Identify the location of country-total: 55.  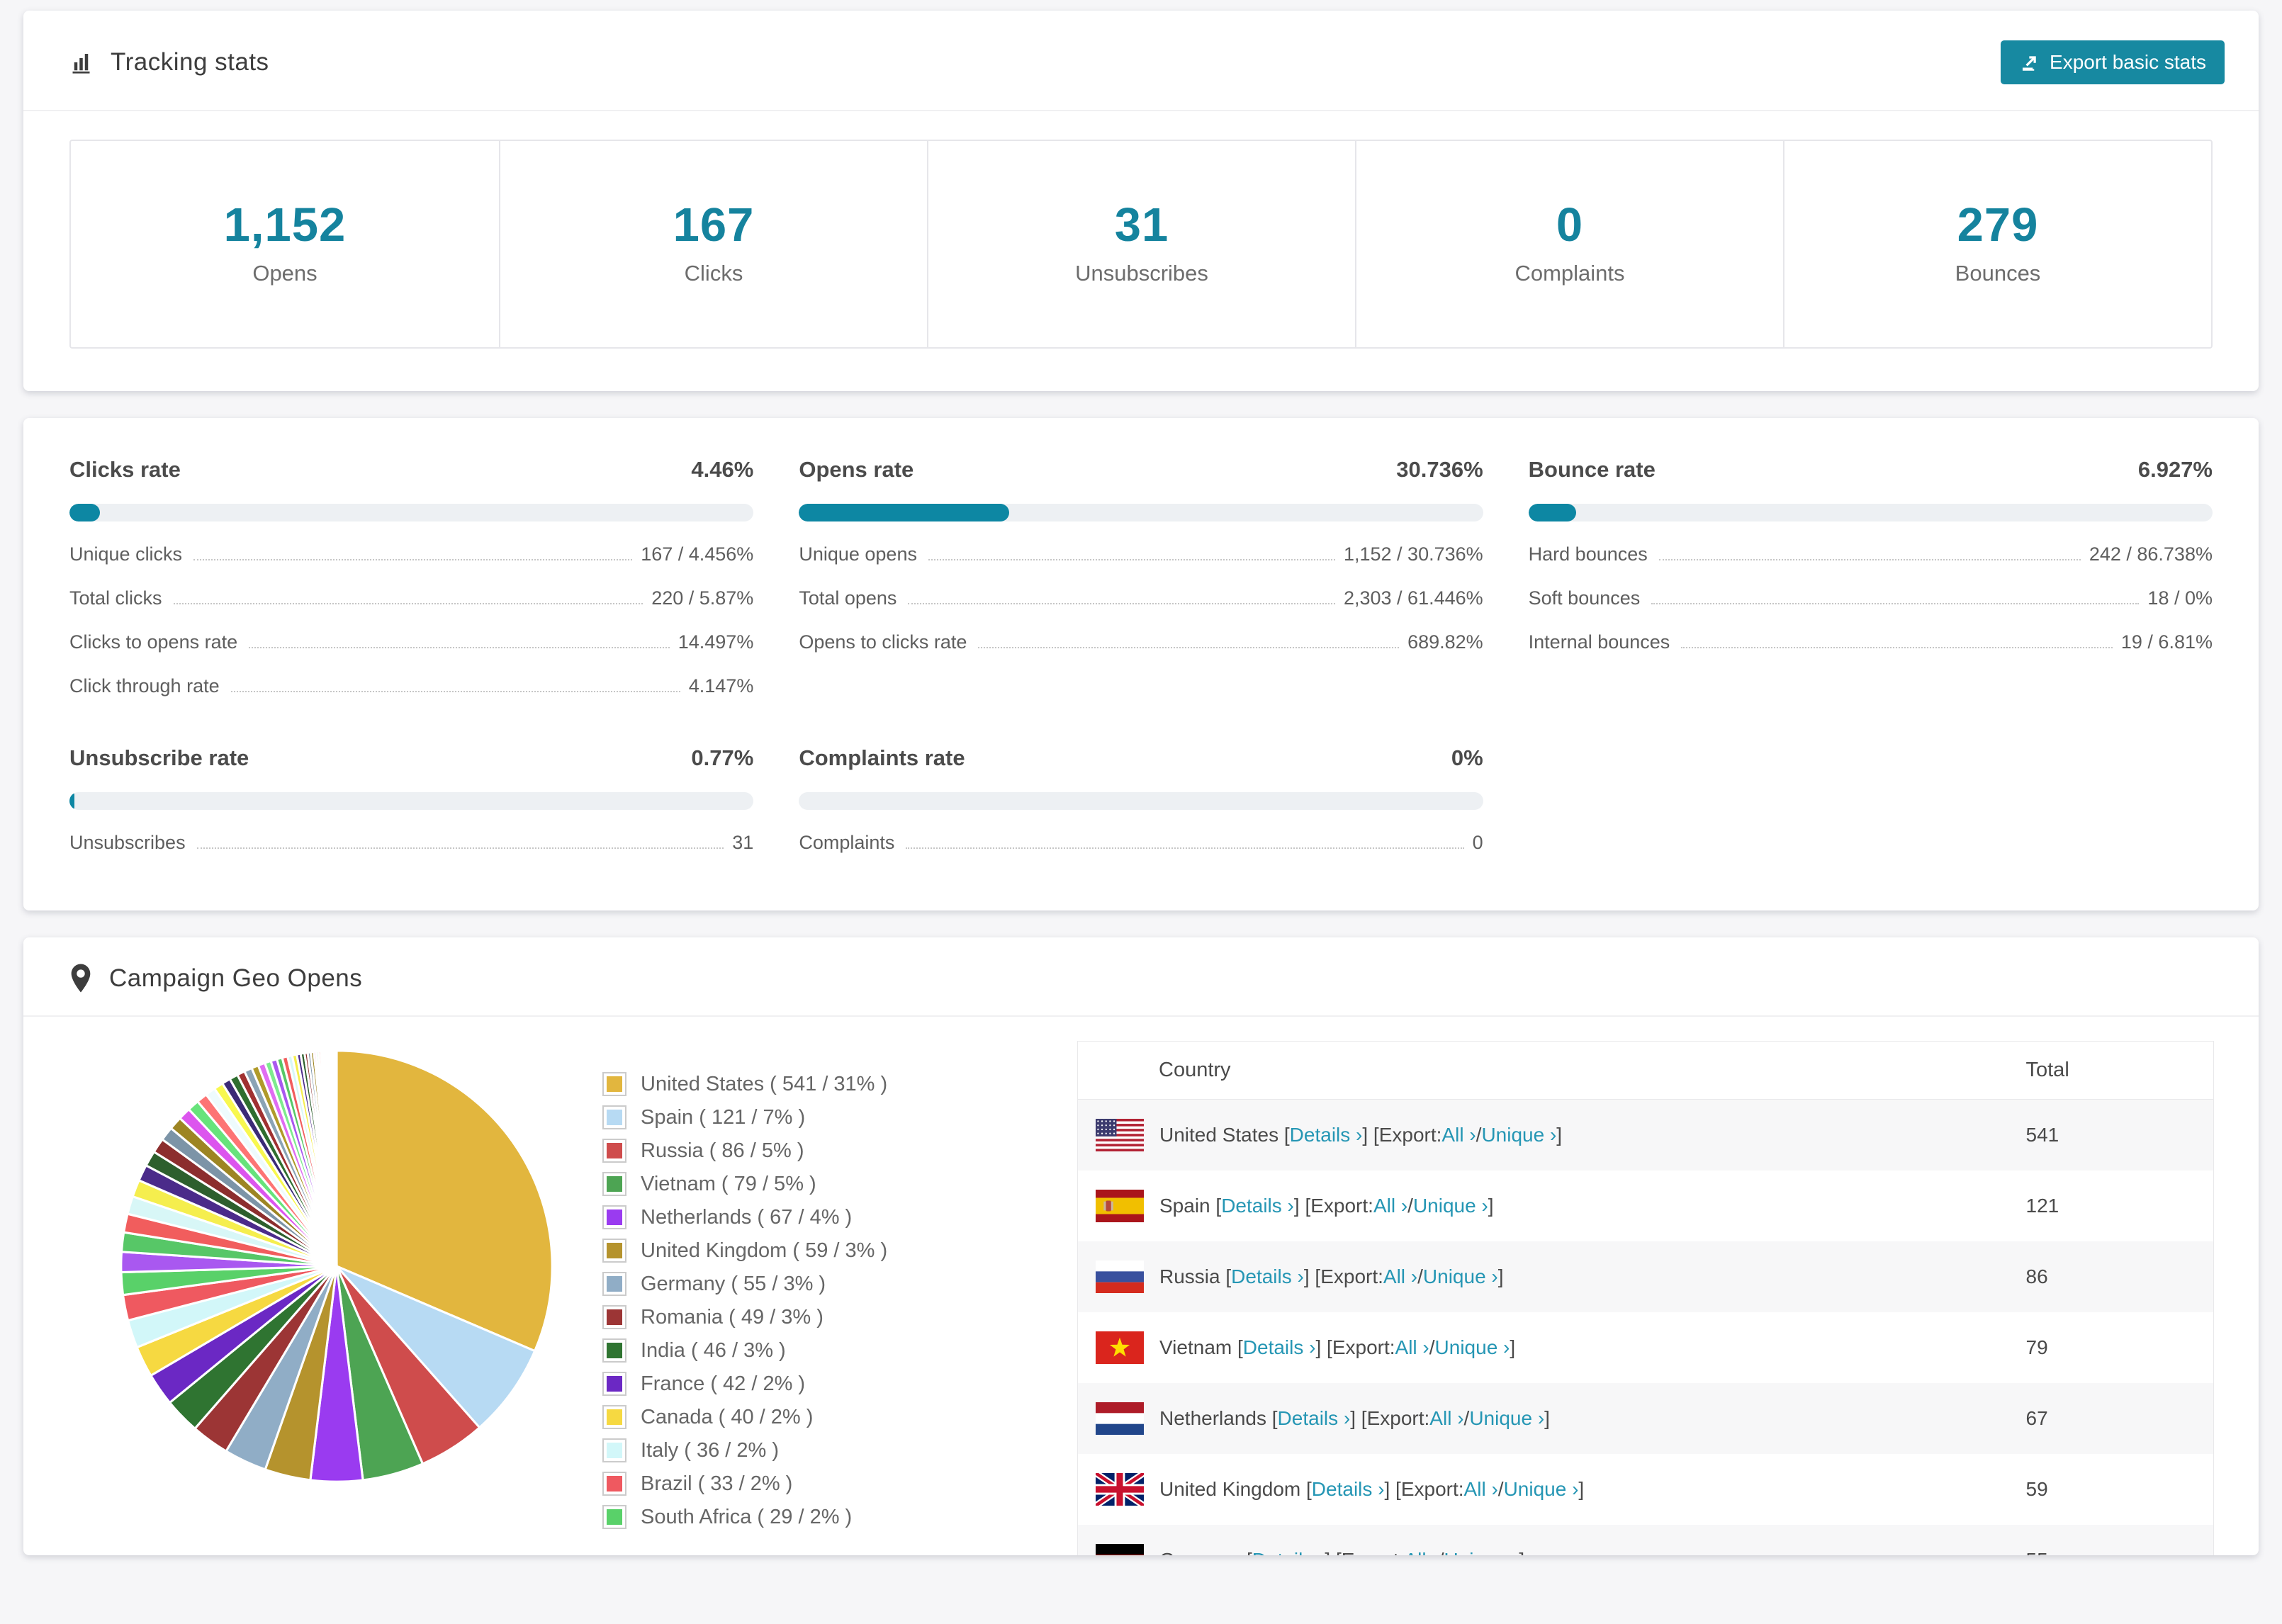
(2120, 1540).